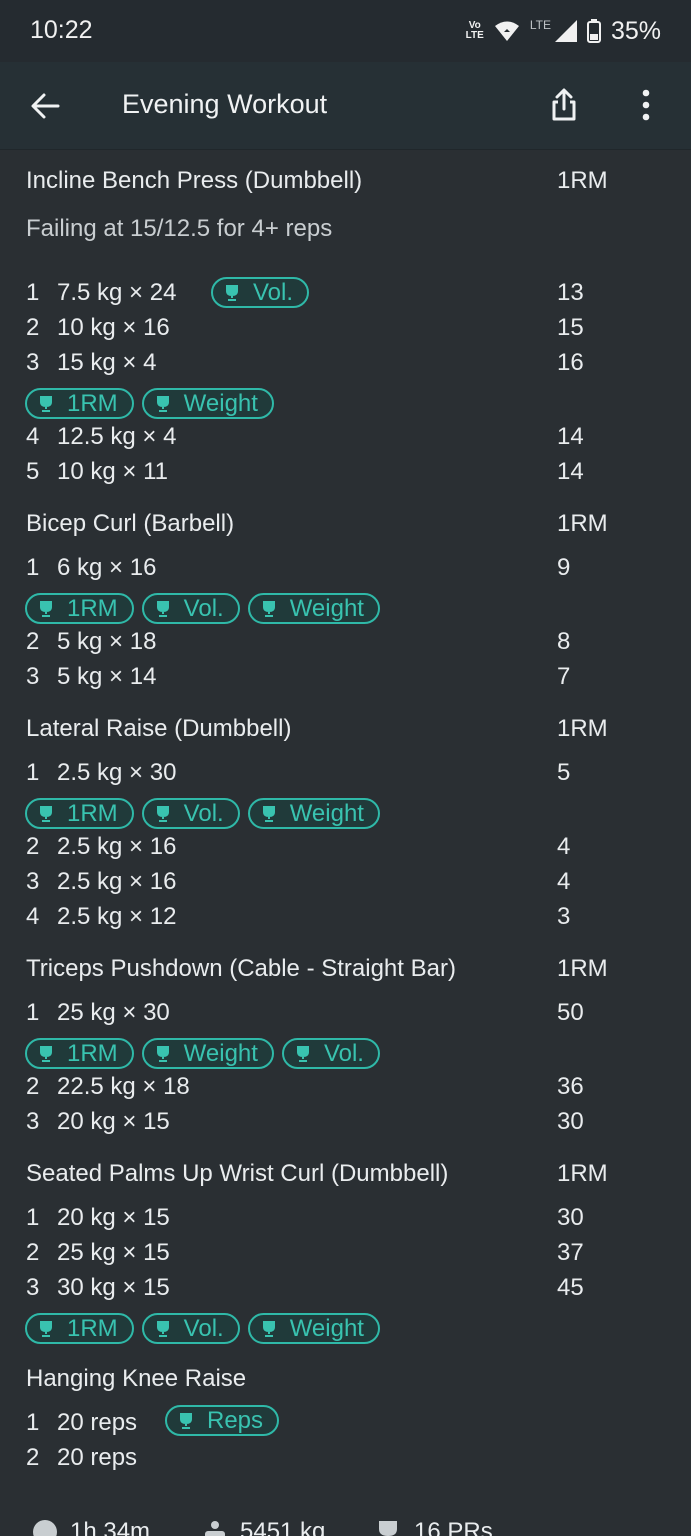  What do you see at coordinates (345, 1219) in the screenshot?
I see `set-row: 1 20 kg × 15 30` at bounding box center [345, 1219].